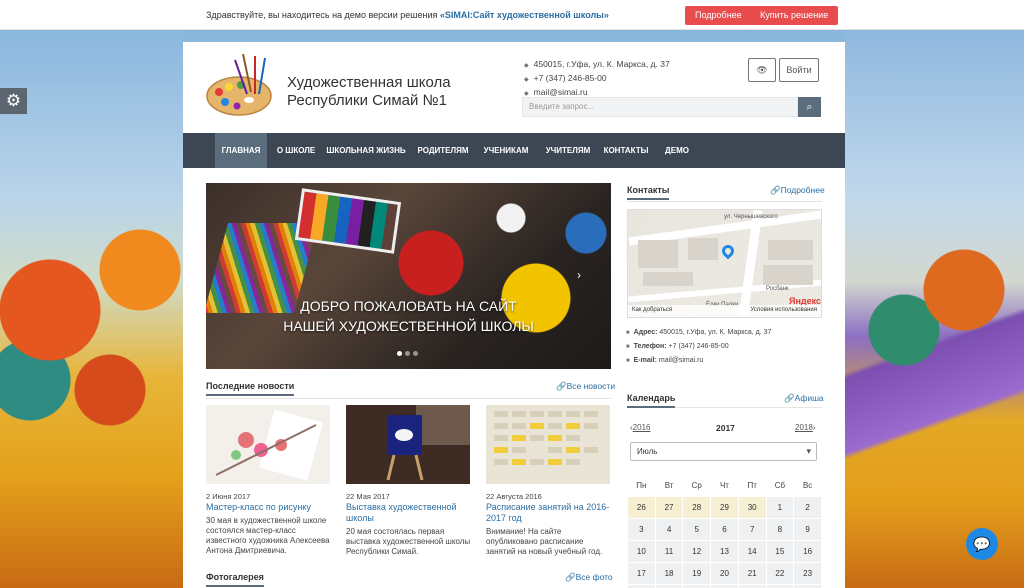  I want to click on calendar-month-select: Июль, so click(723, 451).